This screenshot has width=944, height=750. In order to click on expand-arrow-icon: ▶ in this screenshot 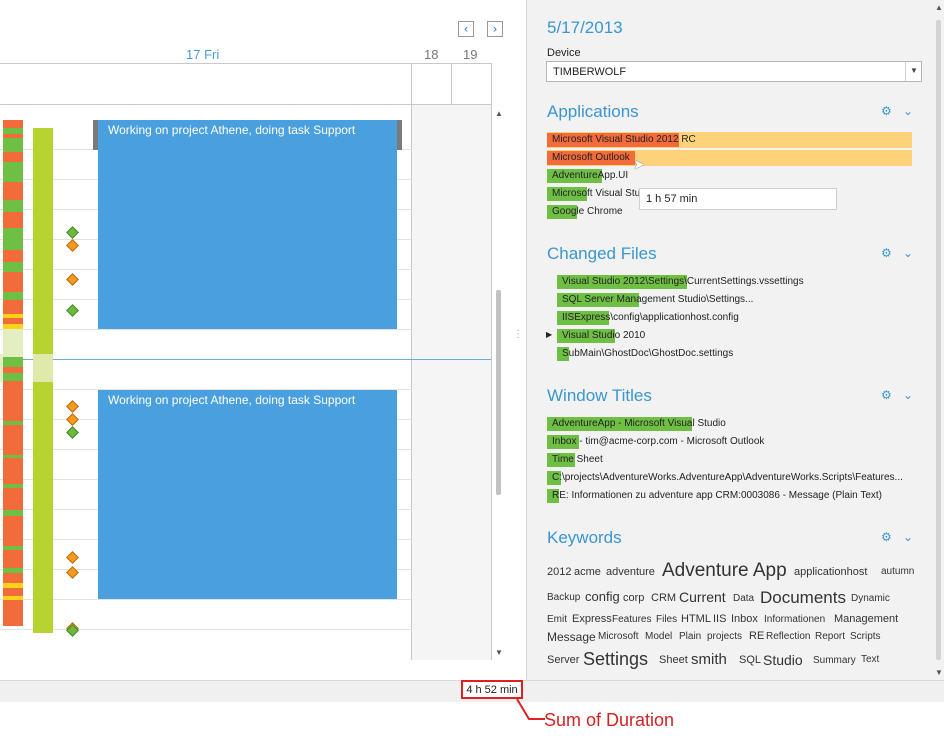, I will do `click(549, 334)`.